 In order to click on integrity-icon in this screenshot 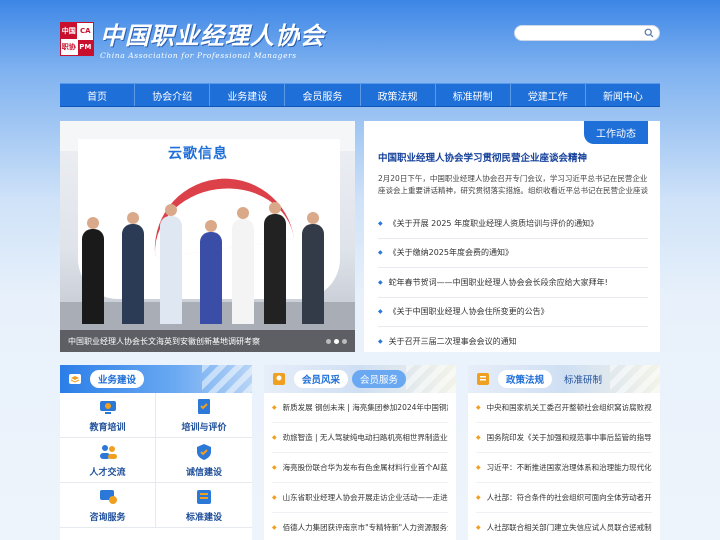, I will do `click(204, 452)`.